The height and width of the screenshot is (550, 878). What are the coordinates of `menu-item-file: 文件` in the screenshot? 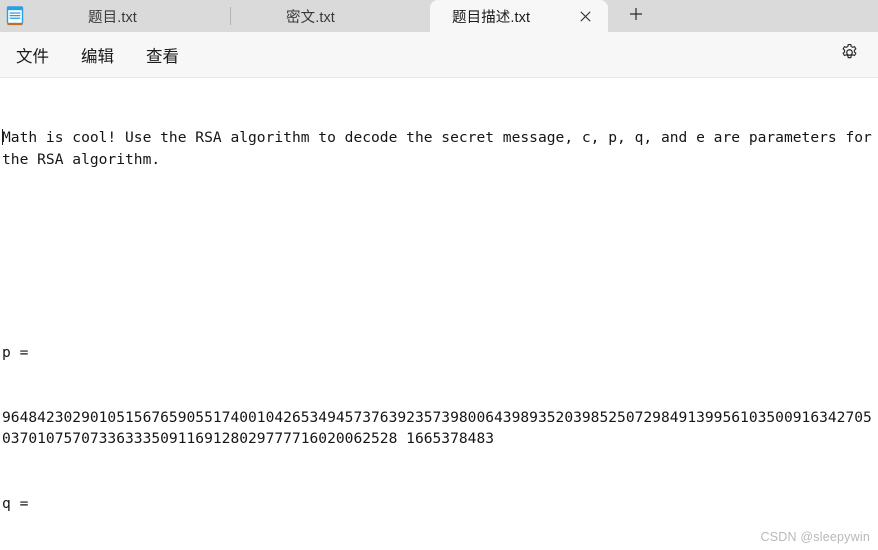 It's located at (32, 55).